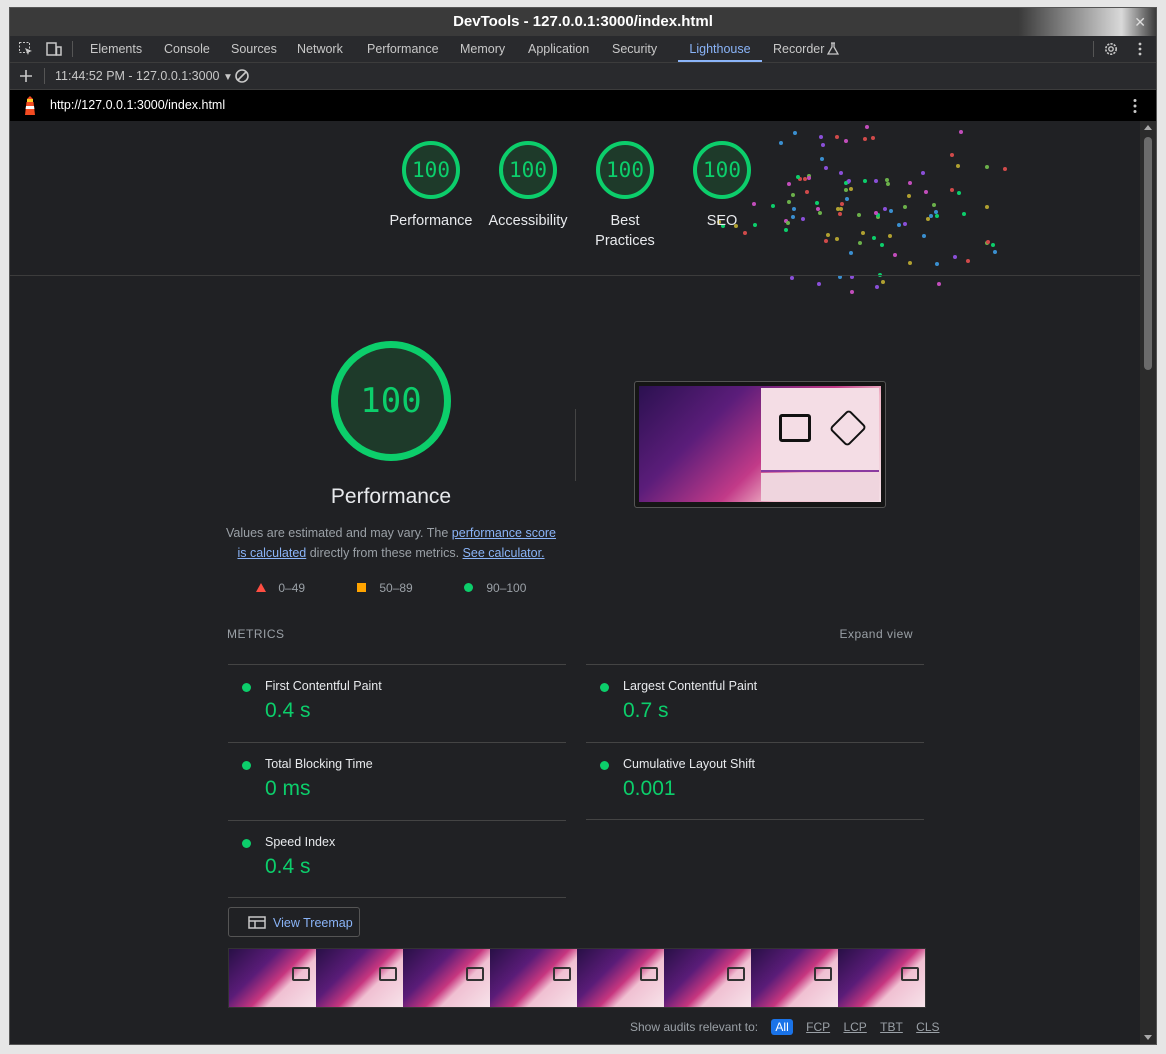 This screenshot has height=1054, width=1166. Describe the element at coordinates (1148, 127) in the screenshot. I see `scroll-up-icon` at that location.